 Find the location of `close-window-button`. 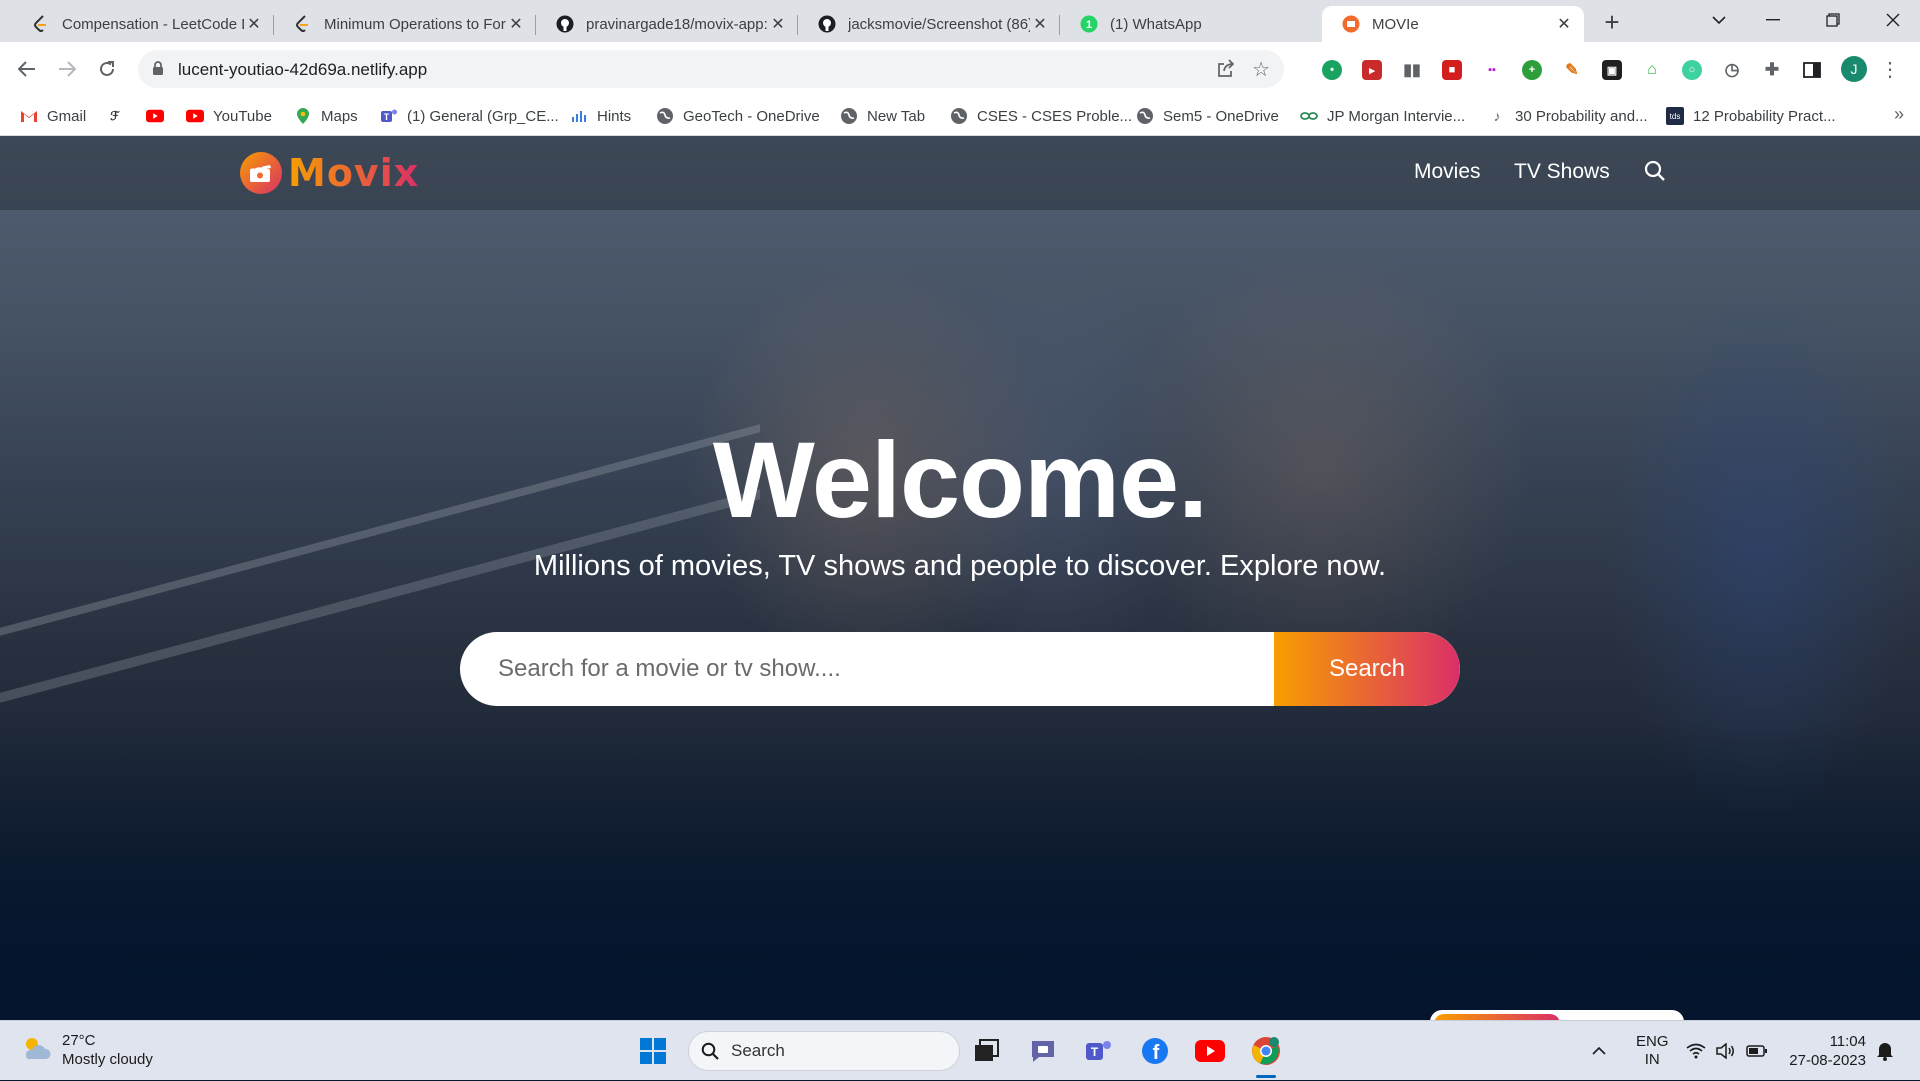

close-window-button is located at coordinates (1893, 20).